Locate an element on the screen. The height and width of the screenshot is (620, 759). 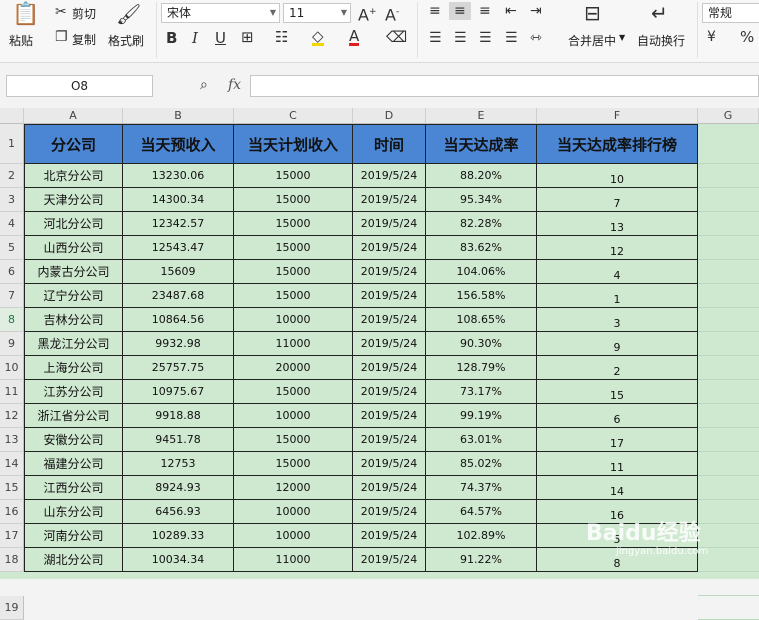
table-cell: 9918.88 is located at coordinates (178, 416).